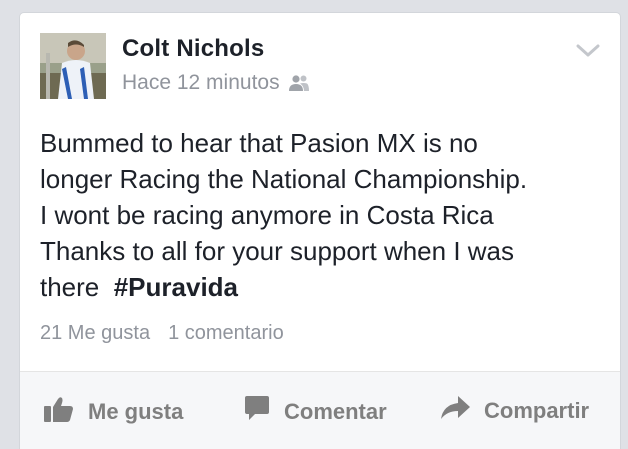 Image resolution: width=628 pixels, height=449 pixels. I want to click on chevron-down-icon, so click(588, 51).